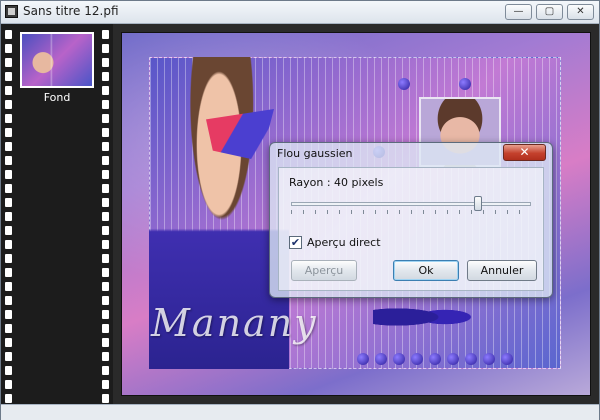  What do you see at coordinates (502, 270) in the screenshot?
I see `cancel-button: Annuler` at bounding box center [502, 270].